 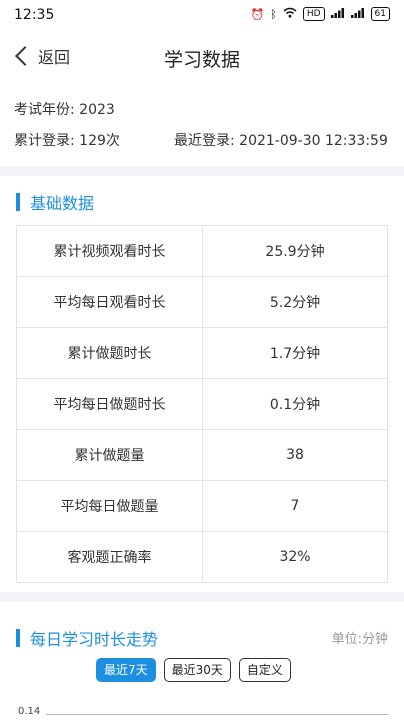 I want to click on section-header: 每日学习时长走势, so click(x=87, y=638).